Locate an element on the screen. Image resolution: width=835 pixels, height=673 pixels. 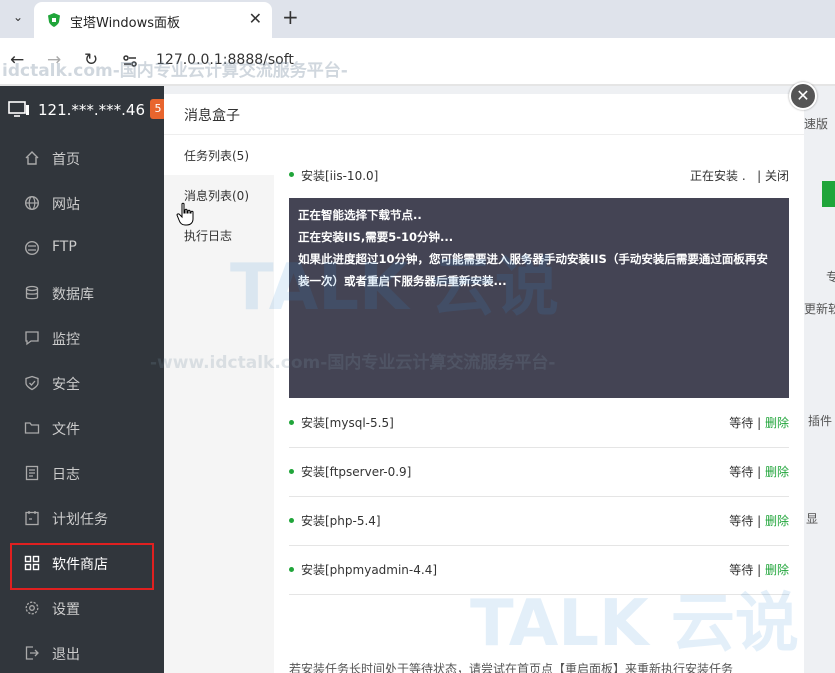
site-info-icon is located at coordinates (130, 61).